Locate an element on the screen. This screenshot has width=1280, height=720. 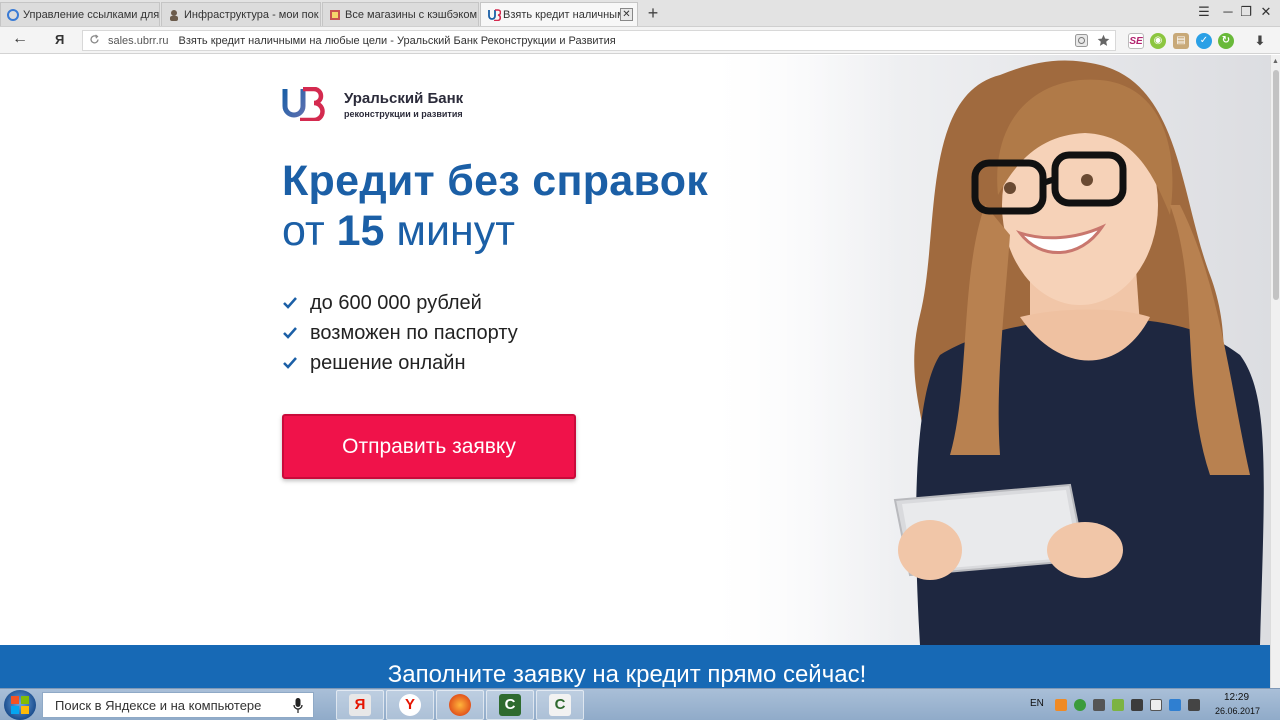
tab-2: Инфраструктура - мои пок is located at coordinates (241, 14).